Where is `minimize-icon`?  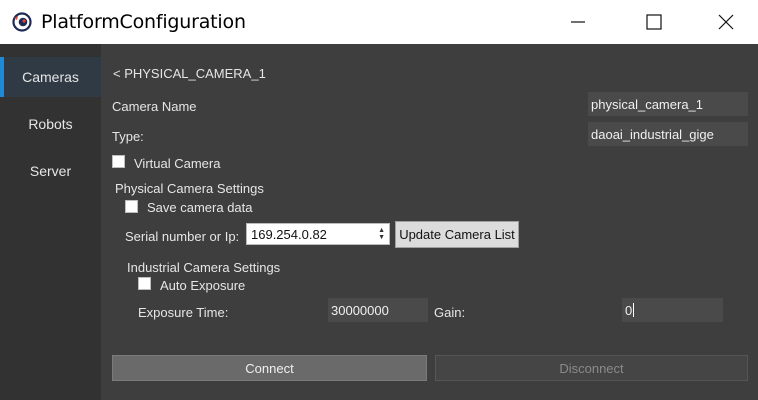
minimize-icon is located at coordinates (578, 22).